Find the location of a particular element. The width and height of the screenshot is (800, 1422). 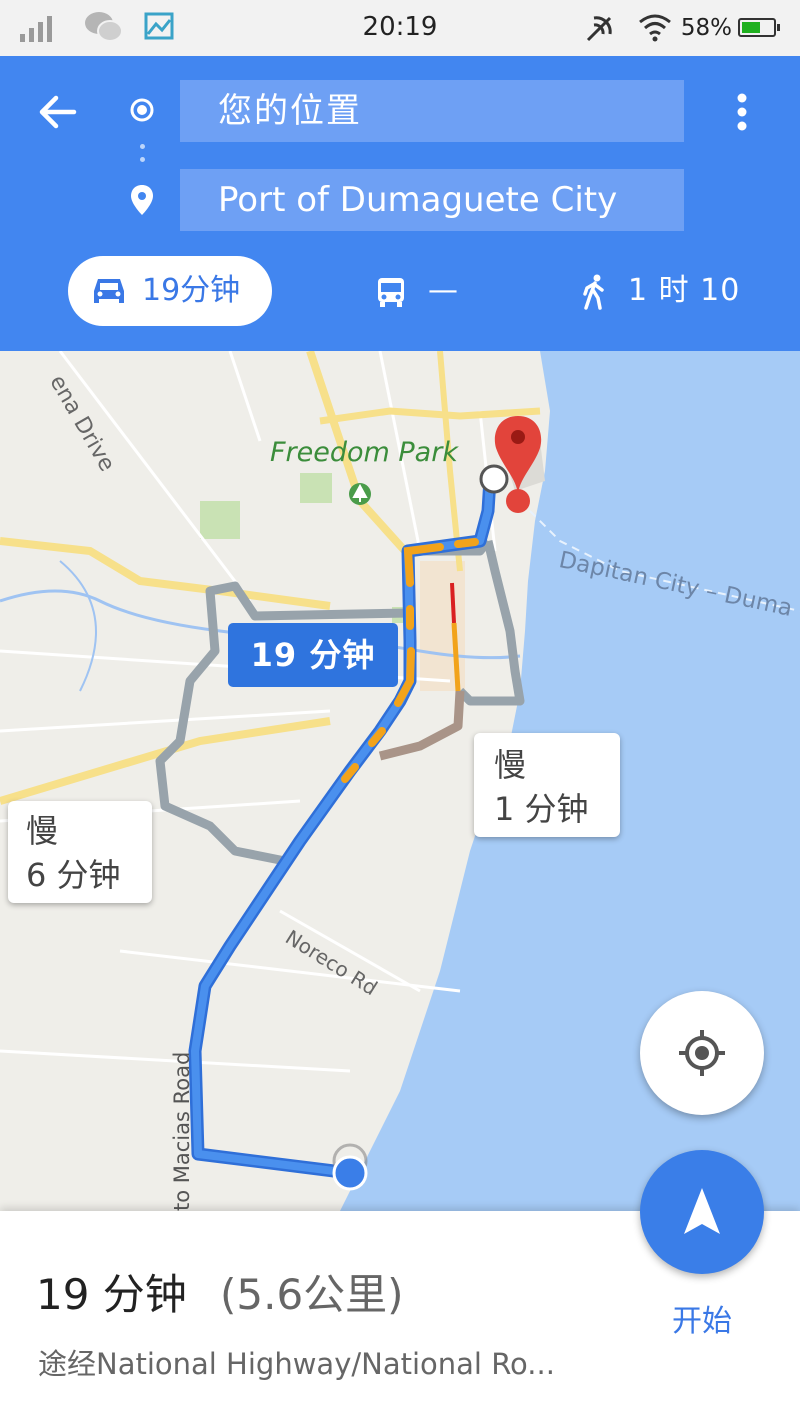

map-label-freedom-park: Freedom Park is located at coordinates (364, 452).